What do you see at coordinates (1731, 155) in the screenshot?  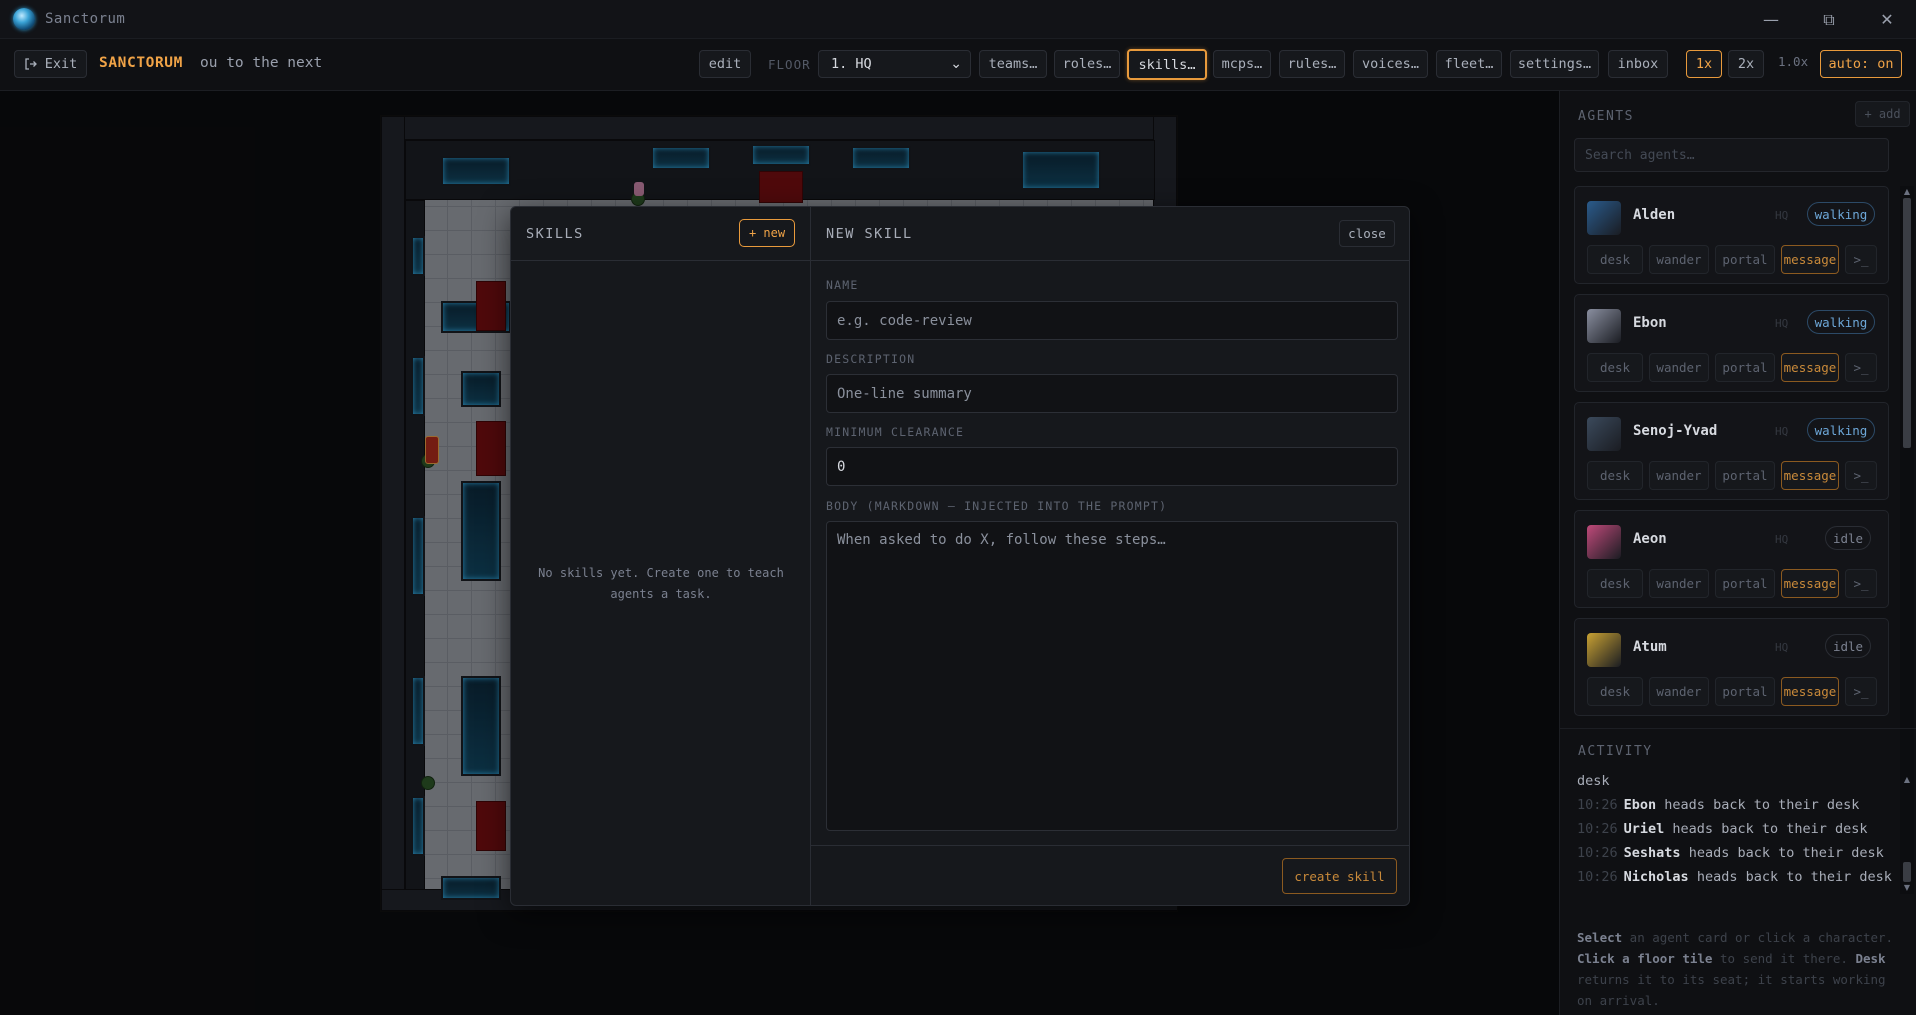 I see `search-agents-input` at bounding box center [1731, 155].